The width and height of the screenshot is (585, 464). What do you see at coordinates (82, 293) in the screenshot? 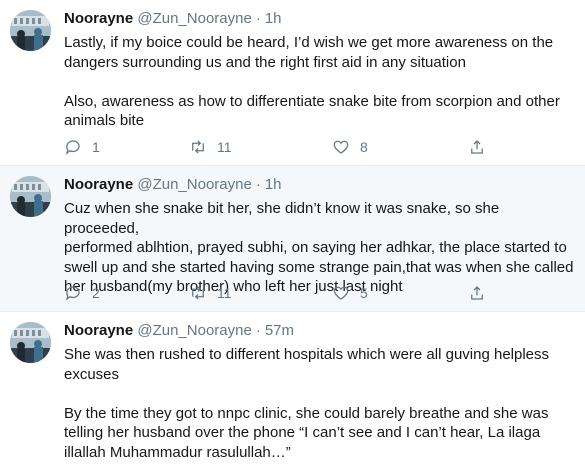
I see `reply-button: 2` at bounding box center [82, 293].